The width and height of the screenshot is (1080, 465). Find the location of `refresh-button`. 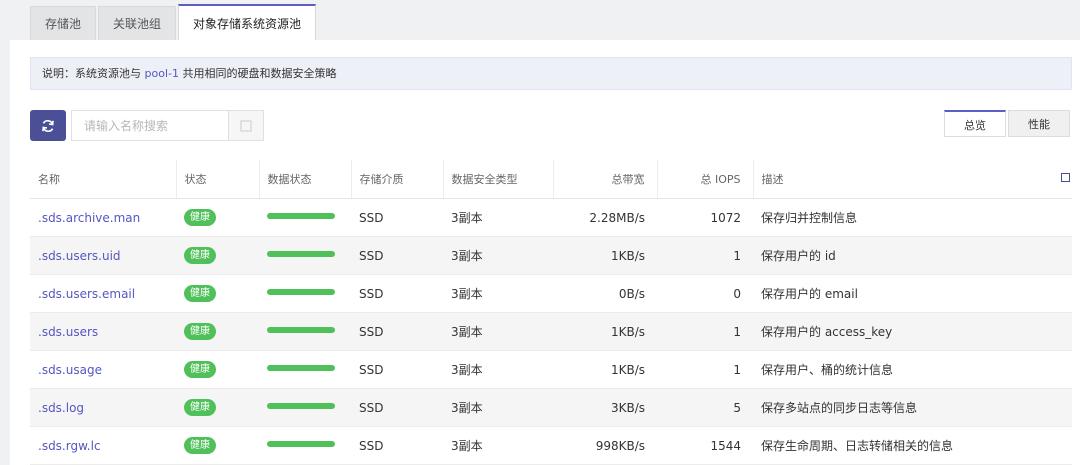

refresh-button is located at coordinates (48, 125).